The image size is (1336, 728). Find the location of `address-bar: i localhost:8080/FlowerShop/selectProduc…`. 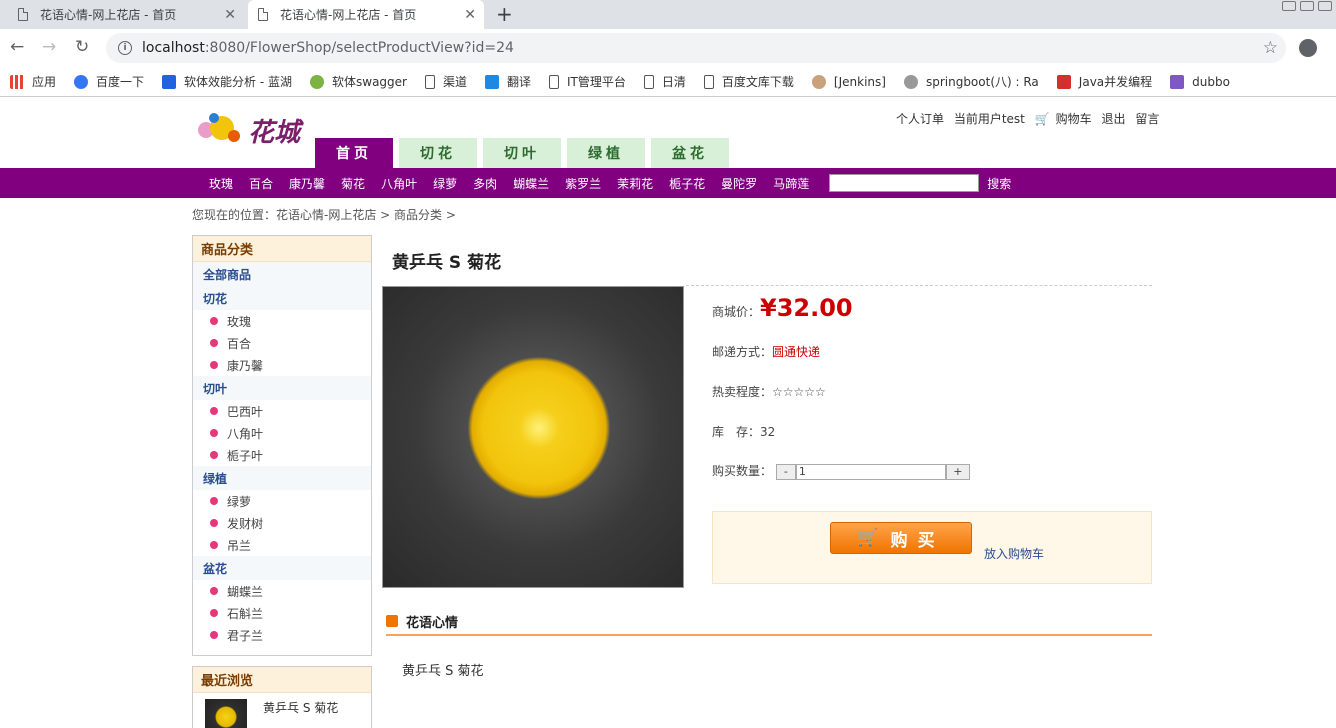

address-bar: i localhost:8080/FlowerShop/selectProduc… is located at coordinates (696, 48).